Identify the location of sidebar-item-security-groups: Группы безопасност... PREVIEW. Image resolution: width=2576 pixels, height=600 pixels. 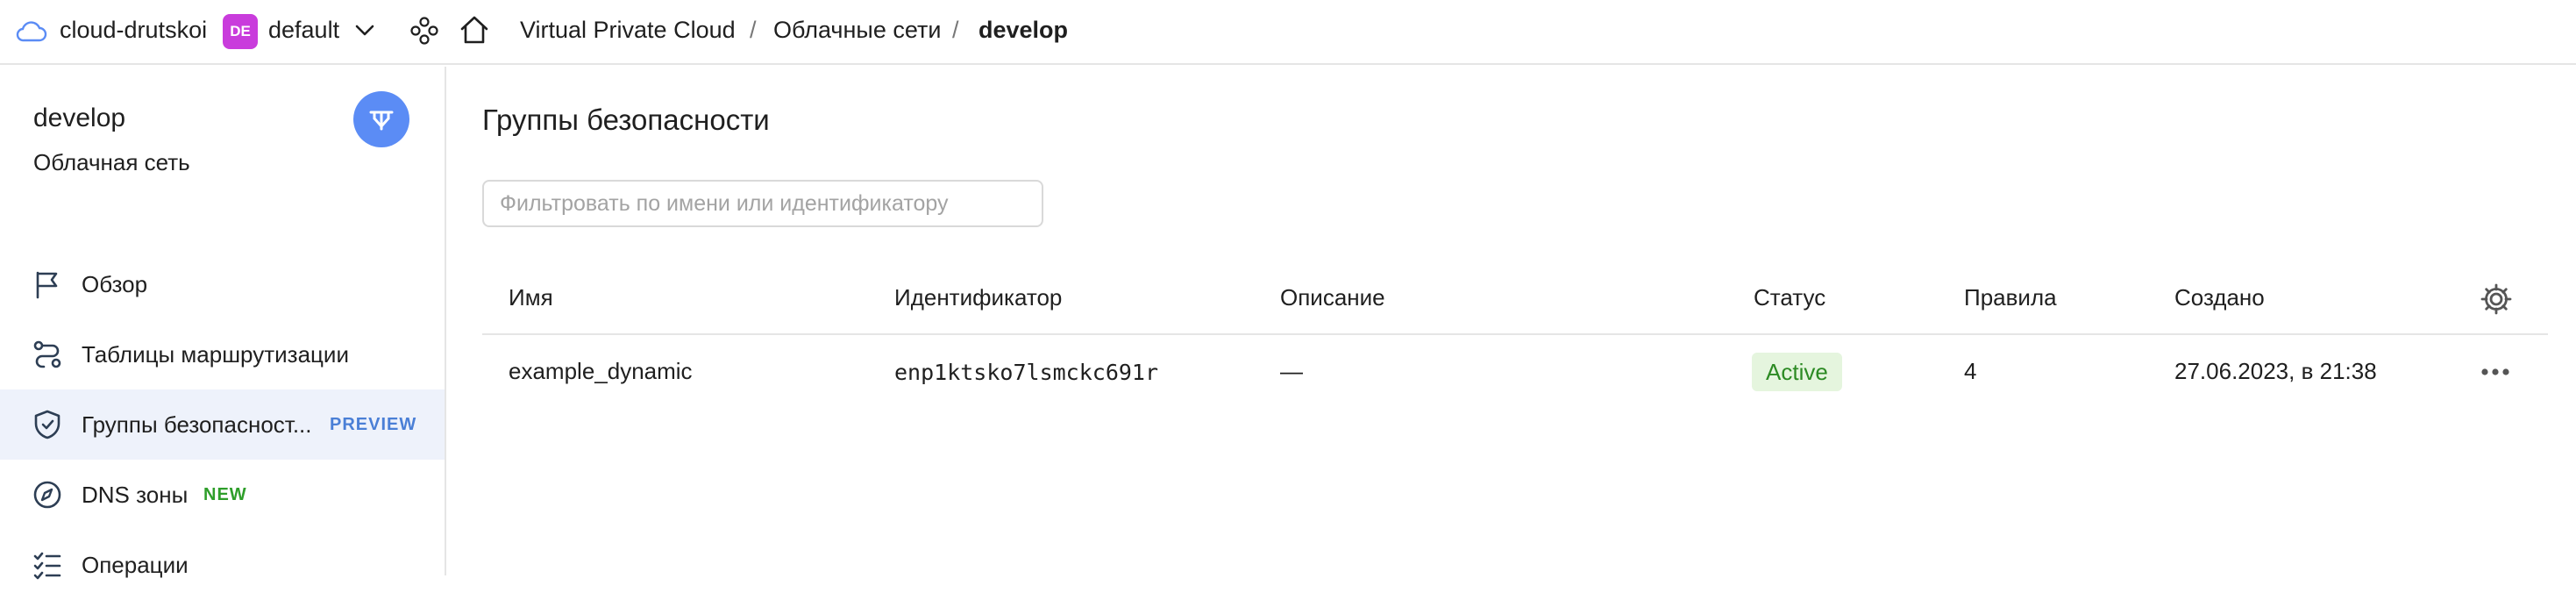
(222, 424).